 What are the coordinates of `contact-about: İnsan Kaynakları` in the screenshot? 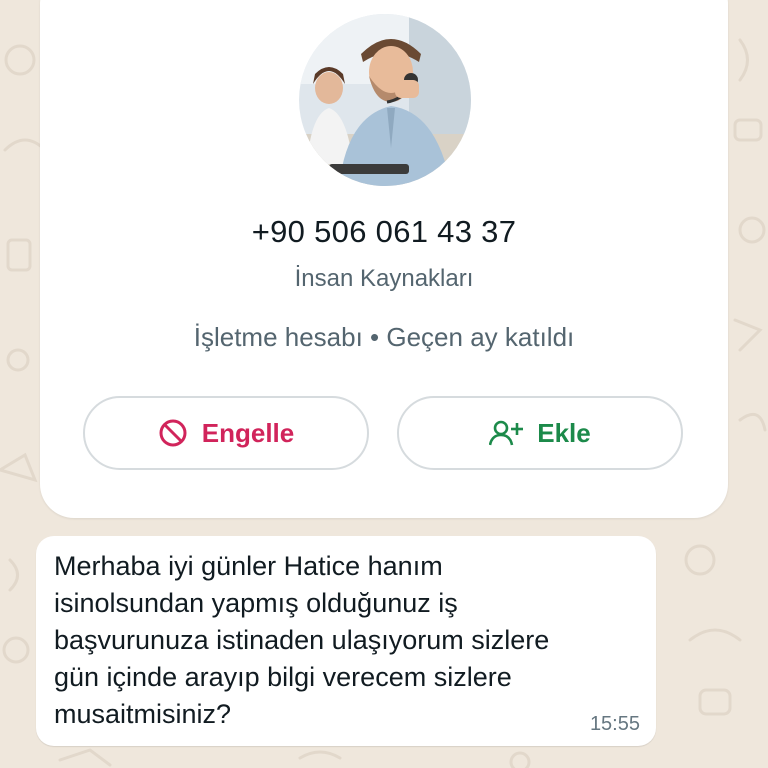 It's located at (384, 278).